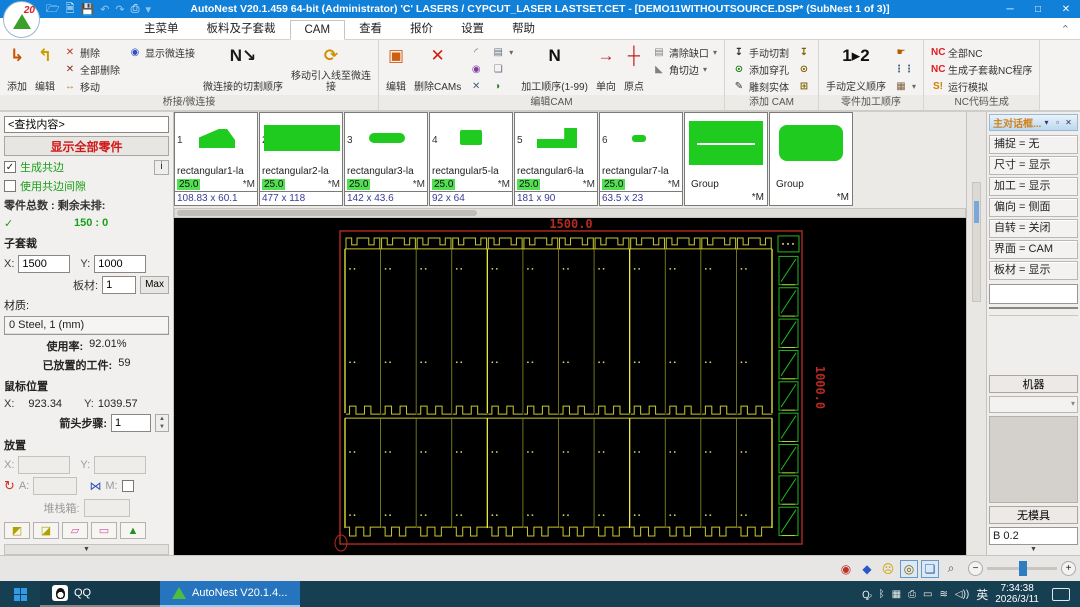 The height and width of the screenshot is (607, 1080). Describe the element at coordinates (88, 9) in the screenshot. I see `save-icon: 💾` at that location.